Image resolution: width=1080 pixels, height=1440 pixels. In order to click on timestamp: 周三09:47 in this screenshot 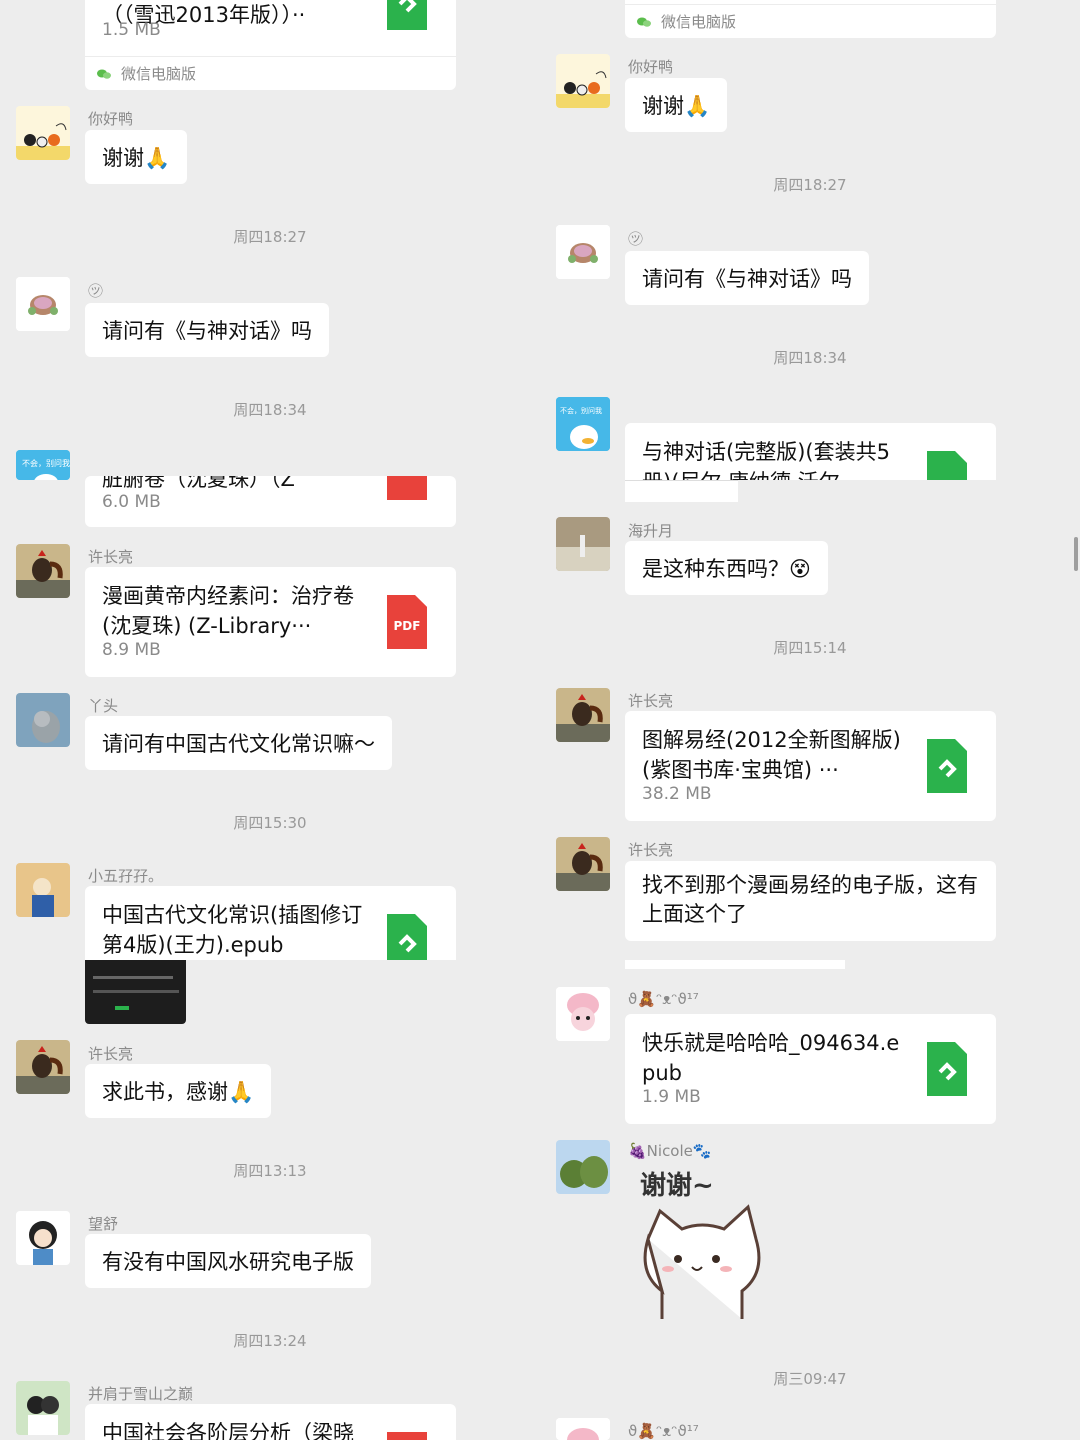, I will do `click(810, 1379)`.